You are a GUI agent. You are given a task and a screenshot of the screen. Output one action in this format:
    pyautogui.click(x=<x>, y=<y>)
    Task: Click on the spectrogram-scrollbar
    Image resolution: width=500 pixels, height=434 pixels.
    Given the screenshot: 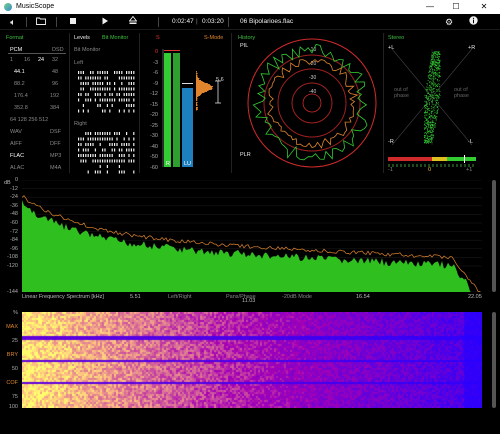 What is the action you would take?
    pyautogui.click(x=494, y=360)
    